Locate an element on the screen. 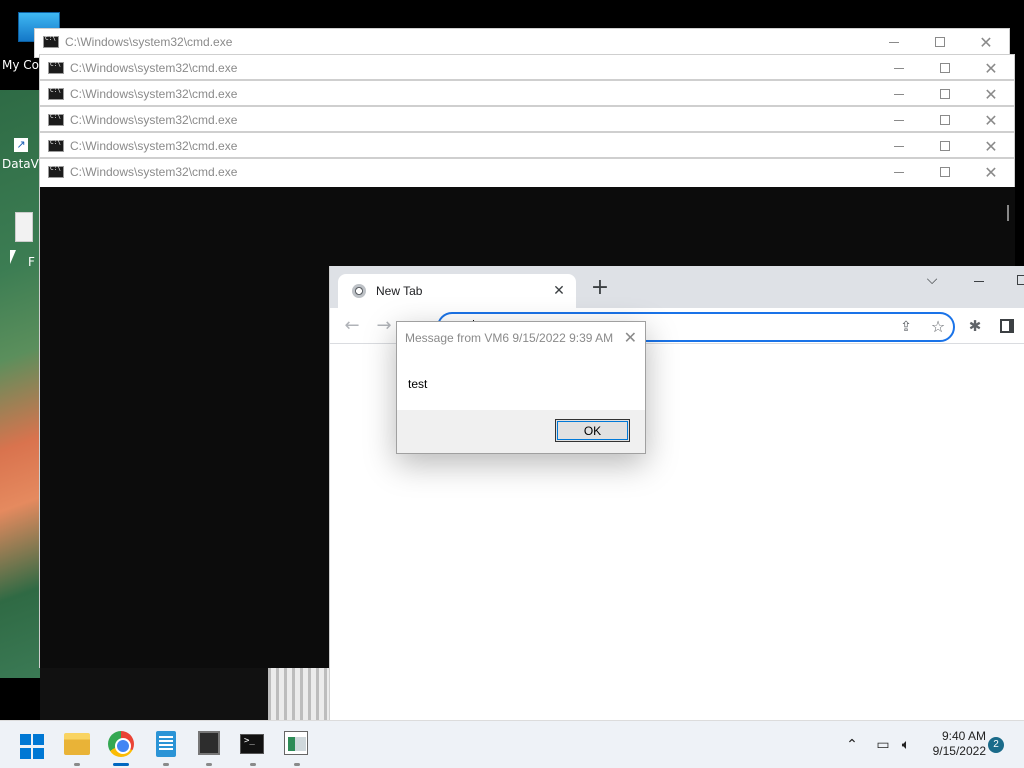 The height and width of the screenshot is (768, 1024). background-window-stripes is located at coordinates (299, 694).